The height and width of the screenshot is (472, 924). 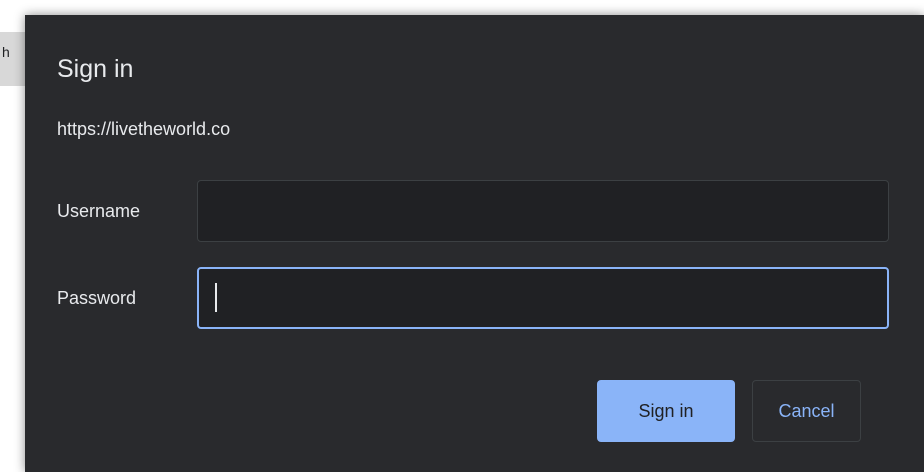 I want to click on username-input, so click(x=543, y=211).